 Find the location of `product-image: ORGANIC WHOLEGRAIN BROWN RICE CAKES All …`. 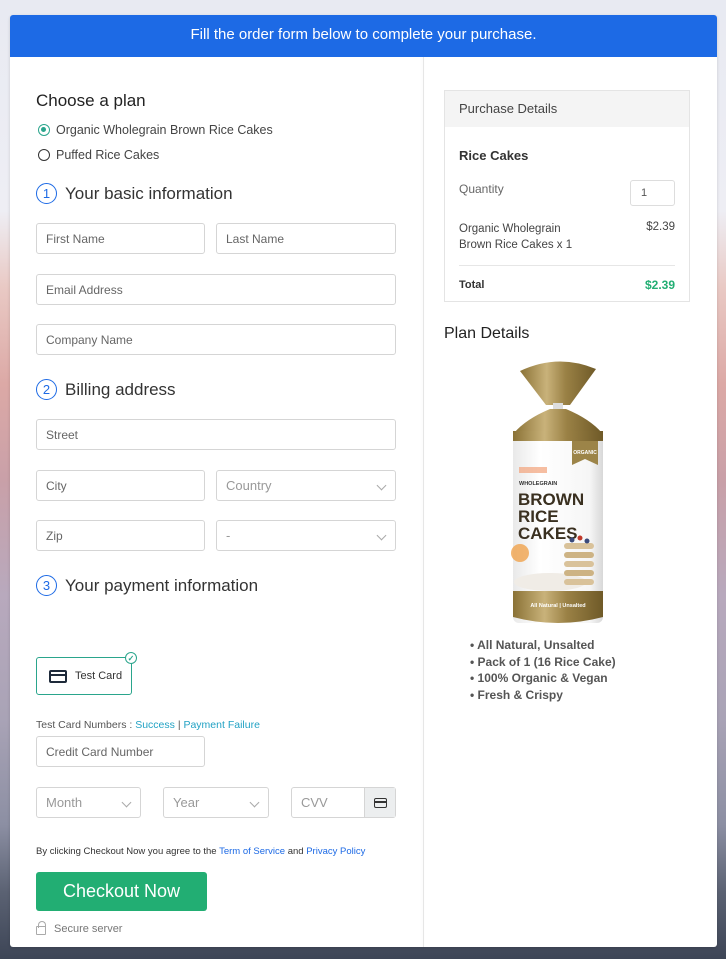

product-image: ORGANIC WHOLEGRAIN BROWN RICE CAKES All … is located at coordinates (557, 492).